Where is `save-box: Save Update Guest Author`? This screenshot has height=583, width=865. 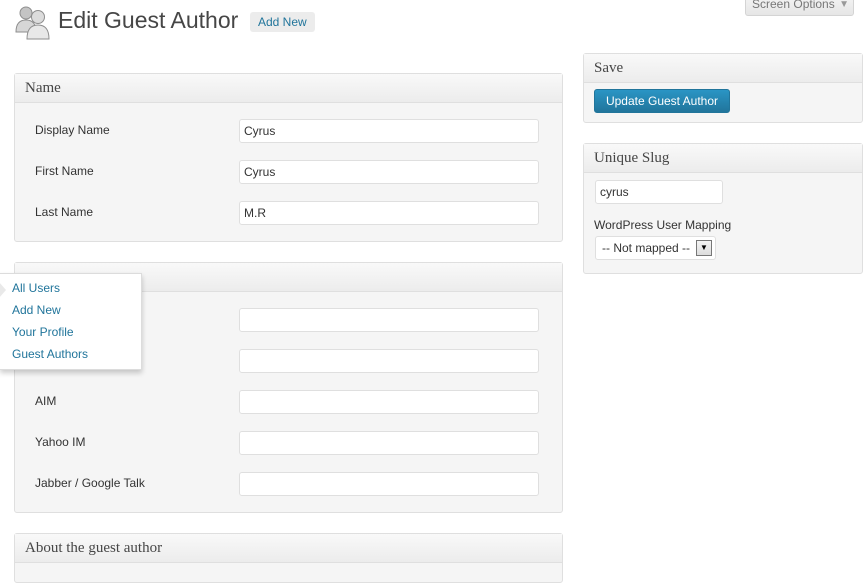
save-box: Save Update Guest Author is located at coordinates (723, 88).